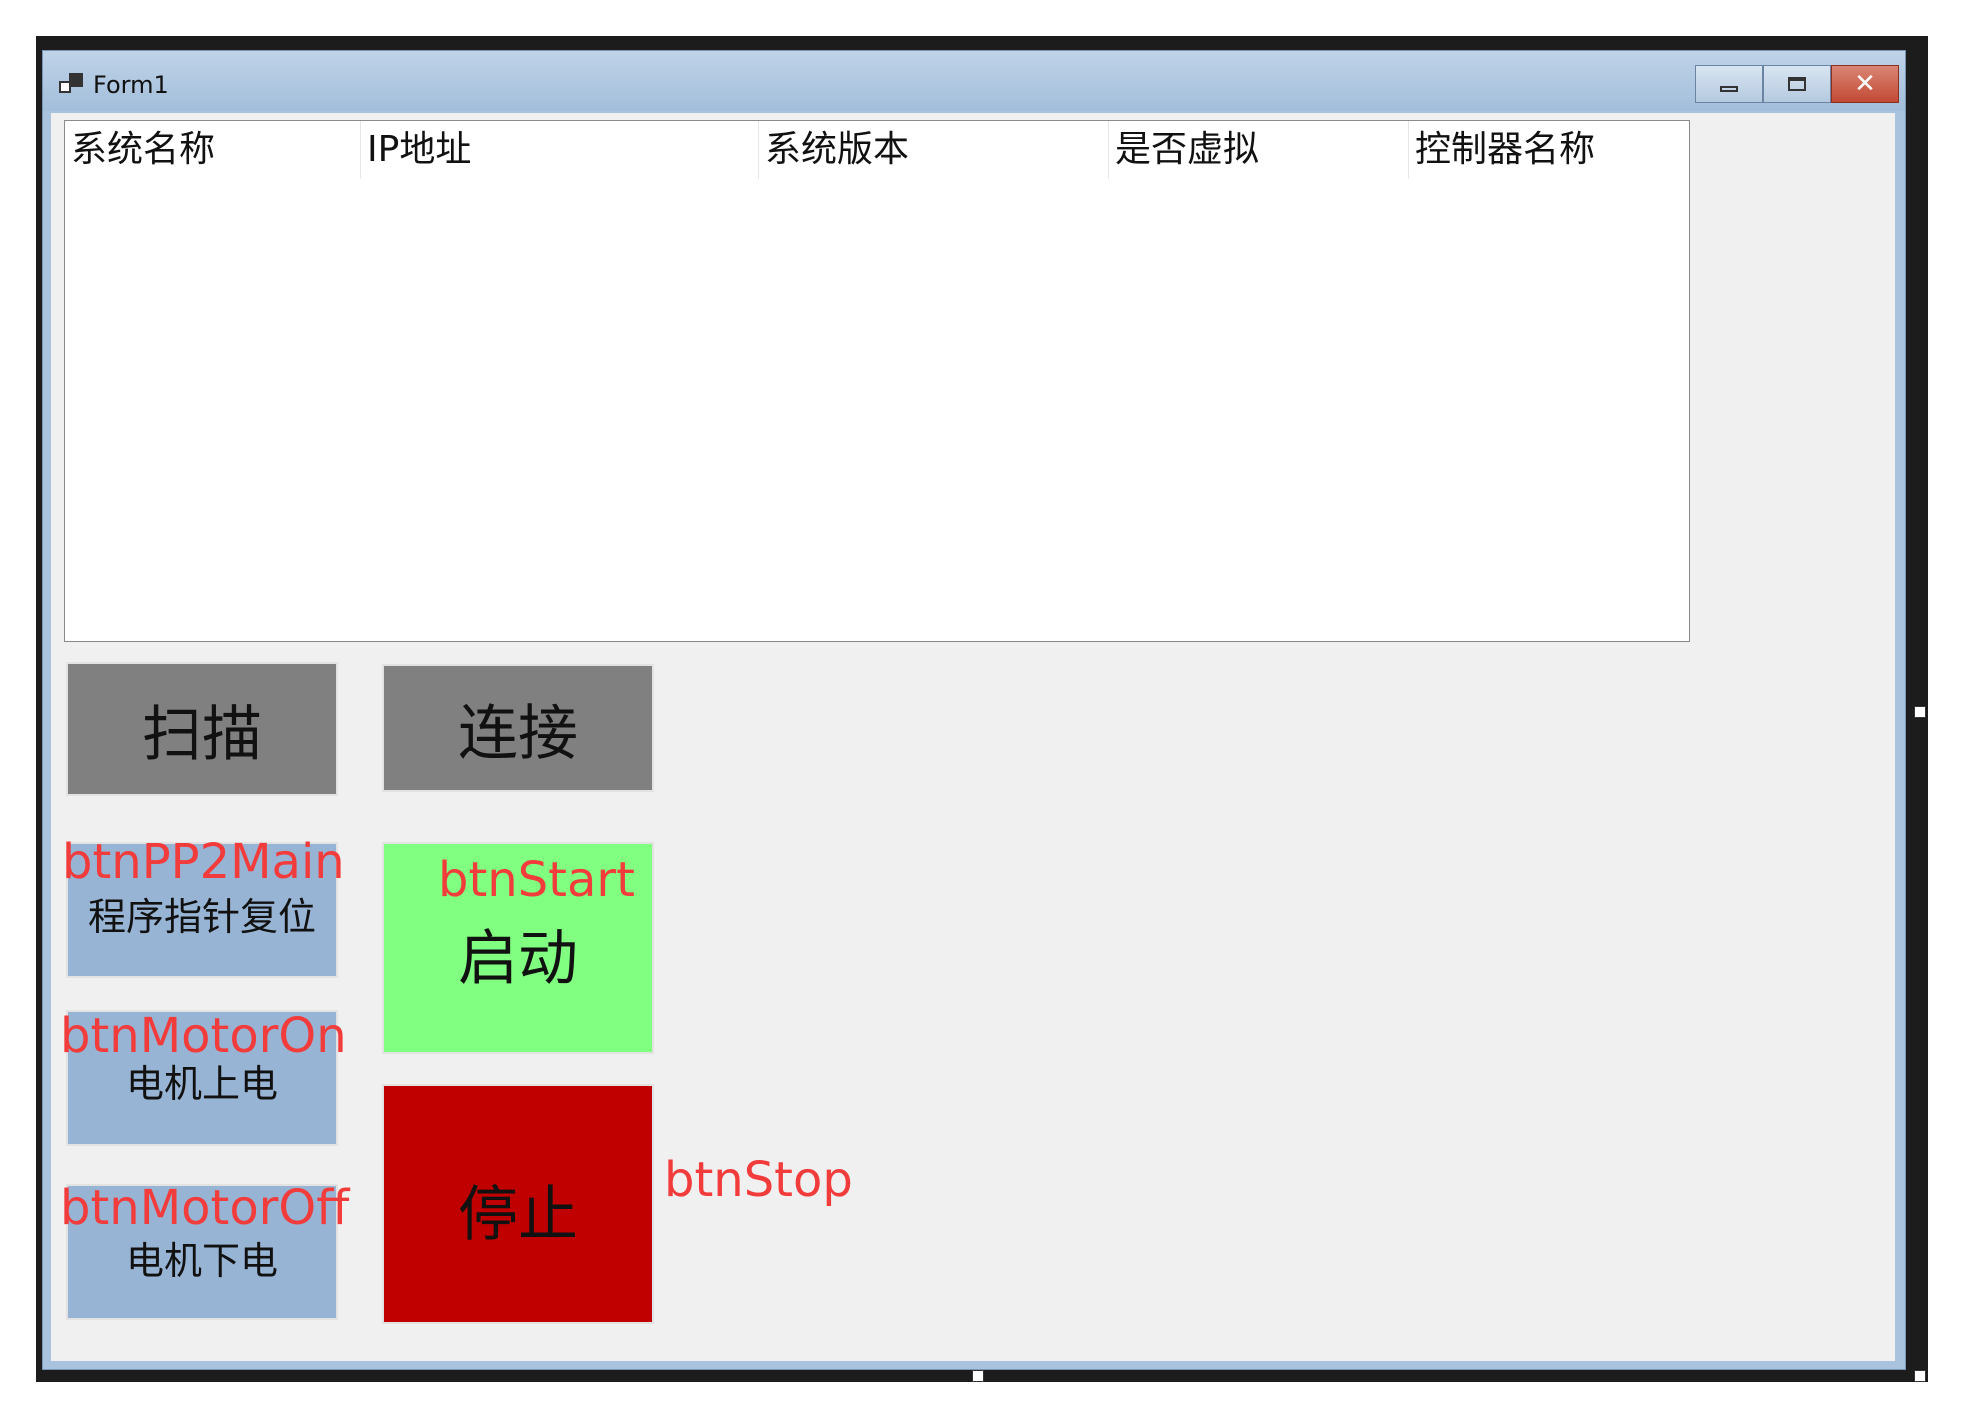 This screenshot has width=1964, height=1418. I want to click on listview-header: 系统名称 IP地址 系统版本 是否虚拟 控制器名称, so click(877, 150).